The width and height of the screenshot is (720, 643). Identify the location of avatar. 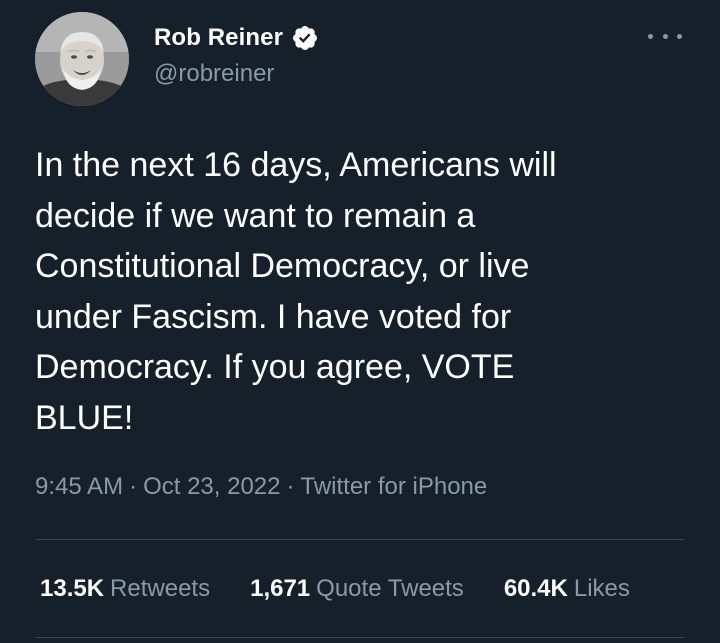
(82, 59).